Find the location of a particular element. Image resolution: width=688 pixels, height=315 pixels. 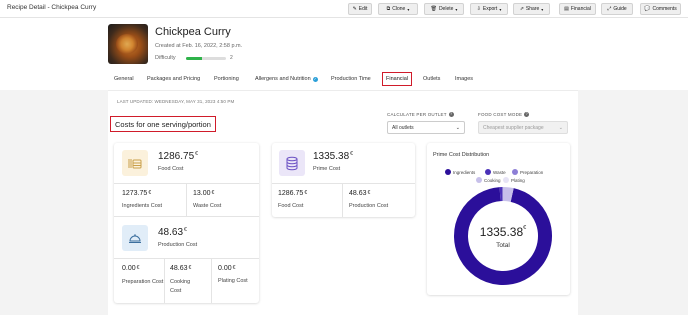

prime-food-cost-label: Food Cost is located at coordinates (291, 206).